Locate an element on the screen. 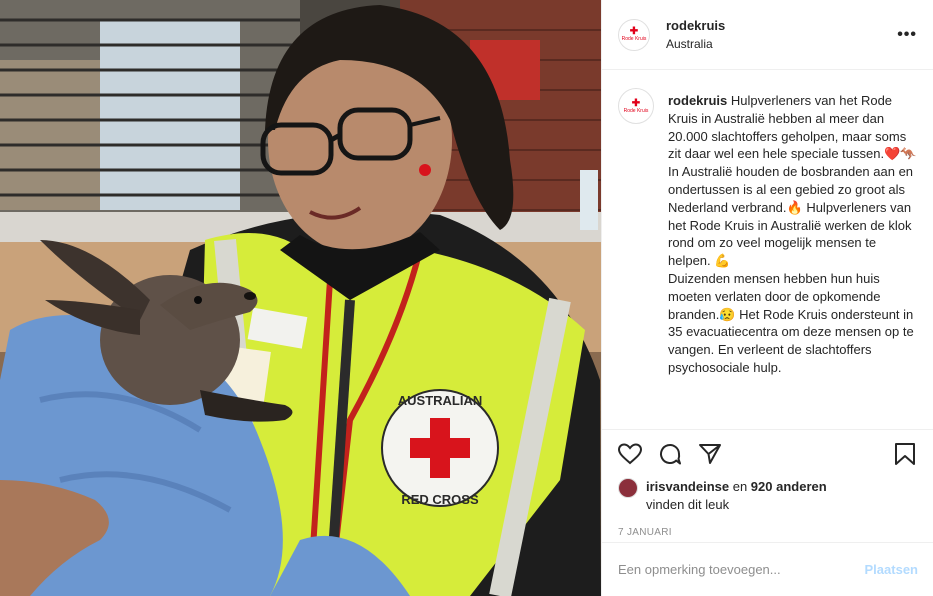  paper-plane-icon is located at coordinates (710, 454).